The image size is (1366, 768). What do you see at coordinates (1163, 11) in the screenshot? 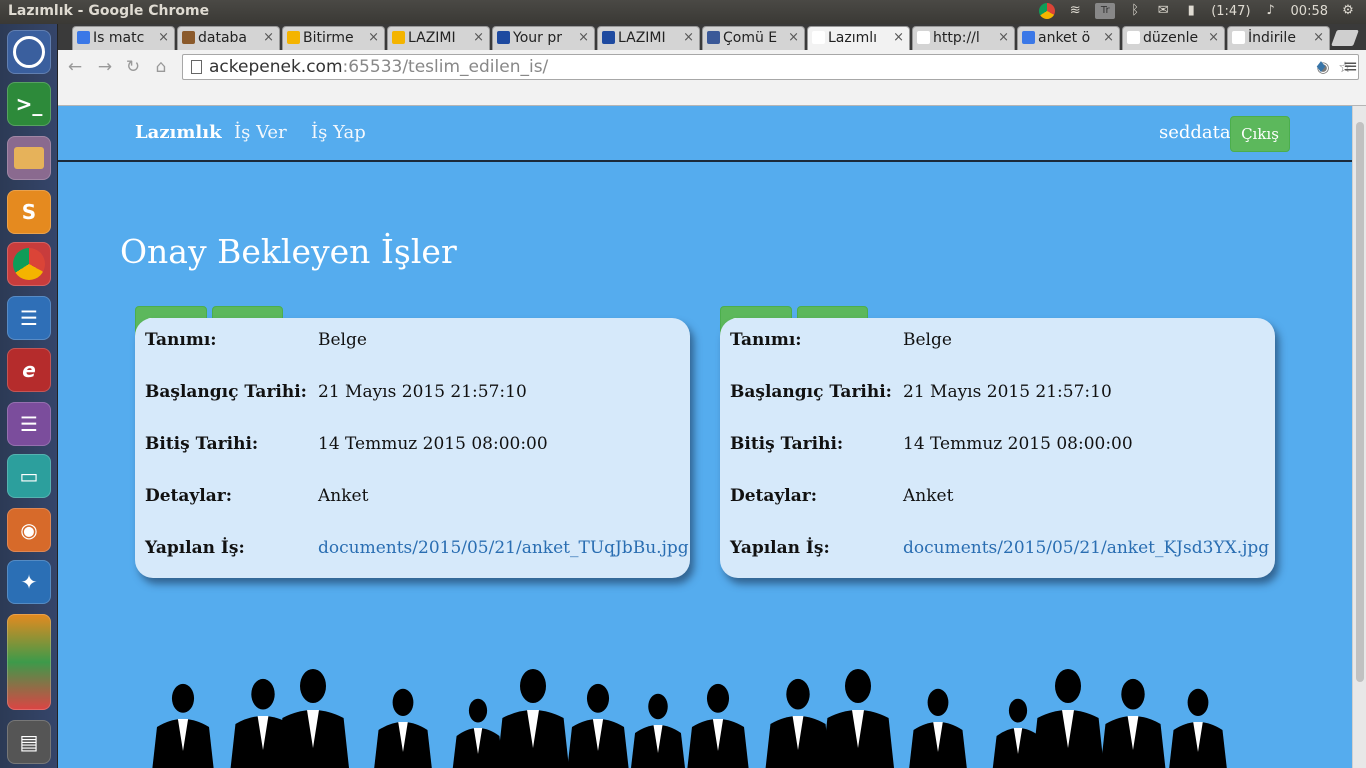
I see `mail-icon: ✉` at bounding box center [1163, 11].